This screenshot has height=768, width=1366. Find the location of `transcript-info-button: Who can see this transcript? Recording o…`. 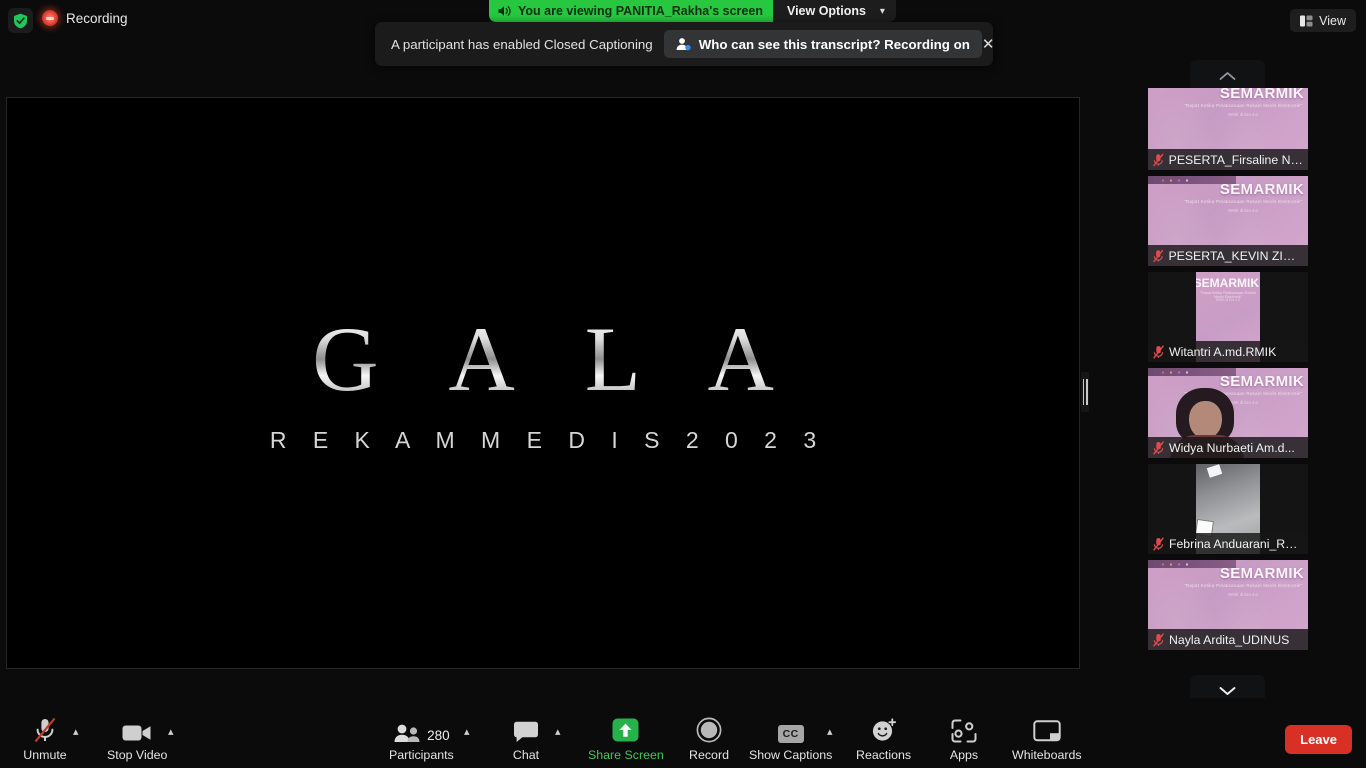

transcript-info-button: Who can see this transcript? Recording o… is located at coordinates (822, 44).